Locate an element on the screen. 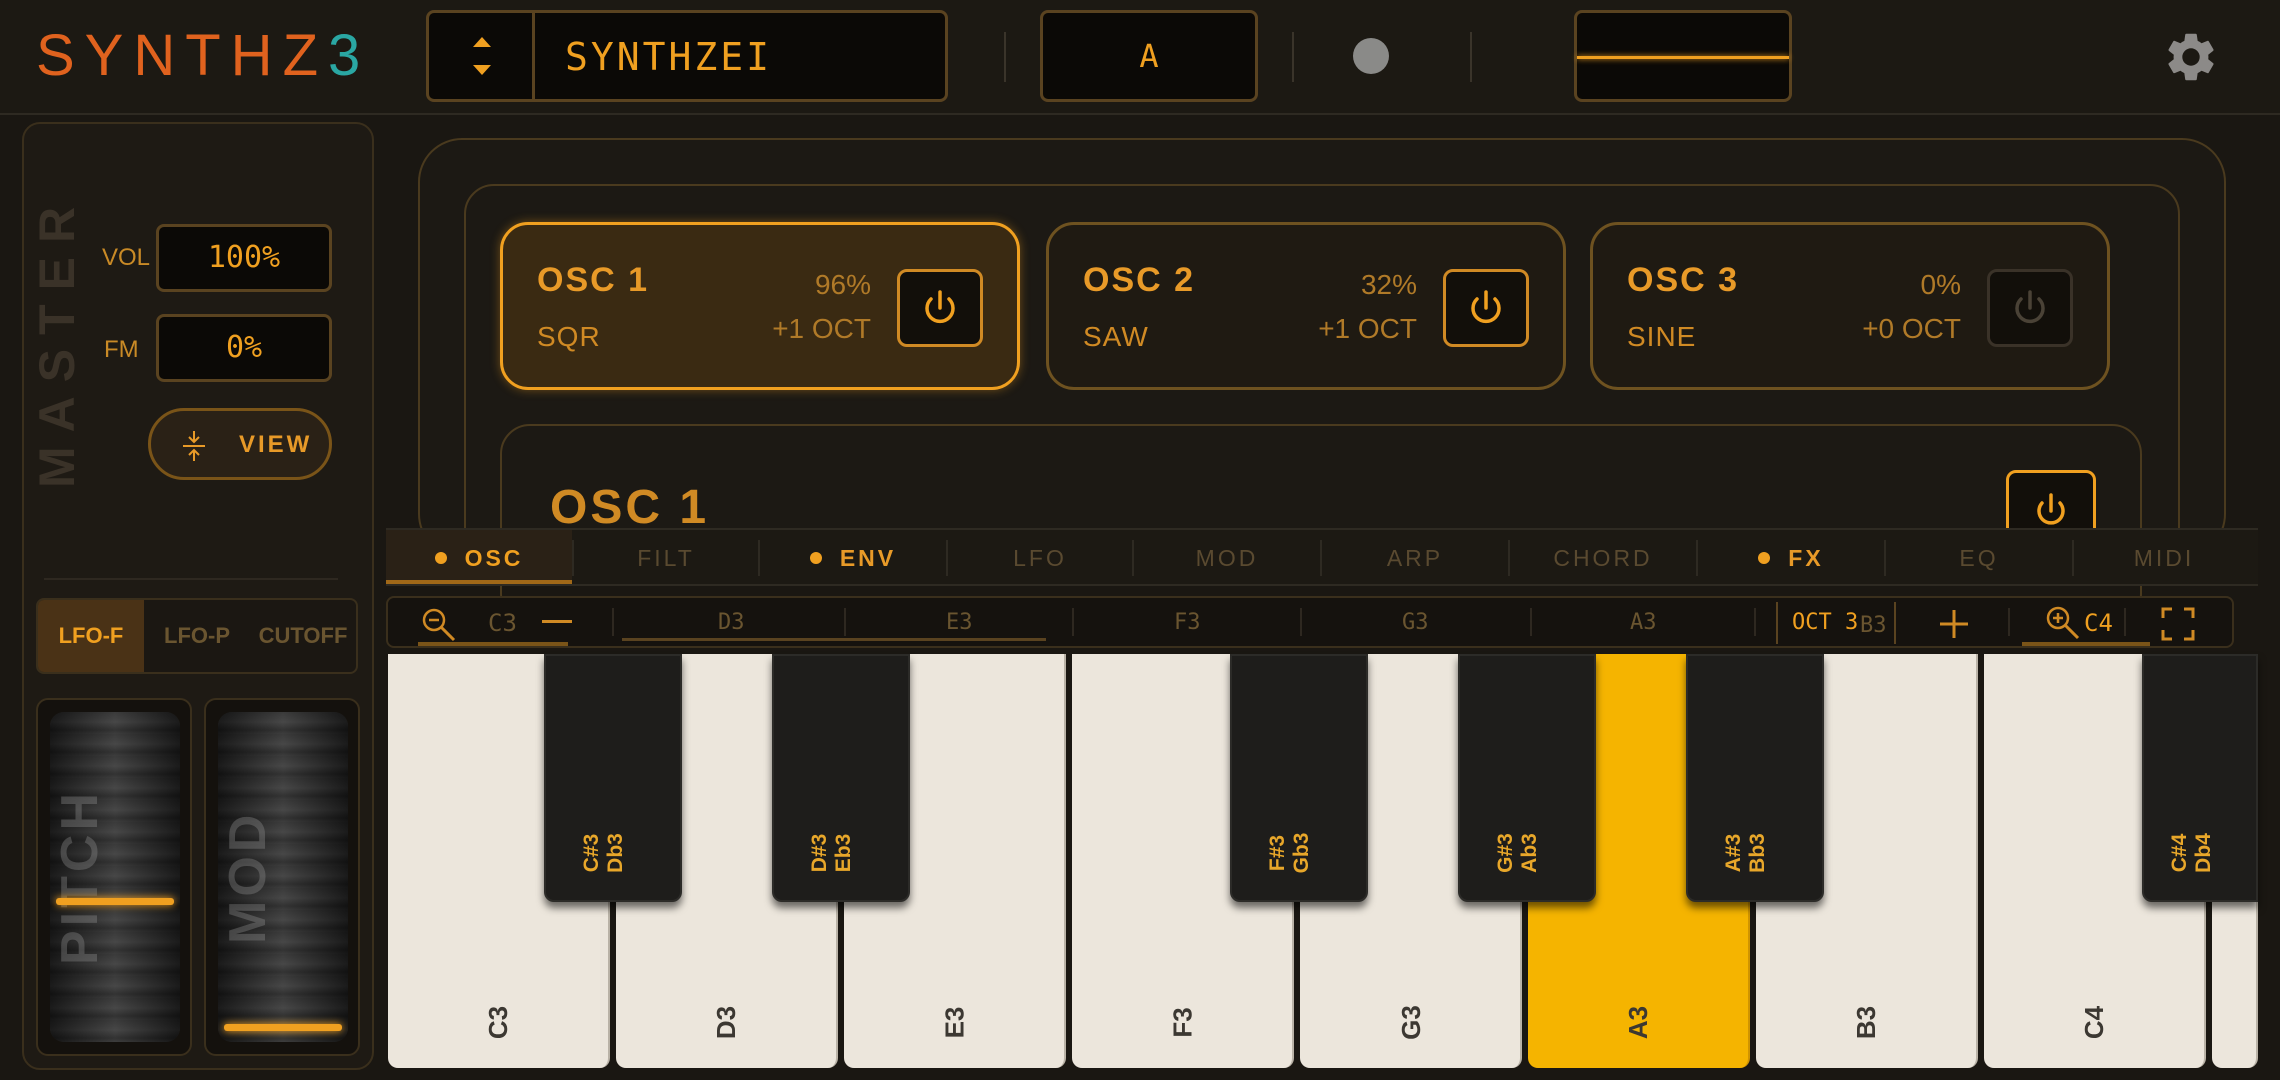 The width and height of the screenshot is (2280, 1080). tab-filt: FILT is located at coordinates (666, 557).